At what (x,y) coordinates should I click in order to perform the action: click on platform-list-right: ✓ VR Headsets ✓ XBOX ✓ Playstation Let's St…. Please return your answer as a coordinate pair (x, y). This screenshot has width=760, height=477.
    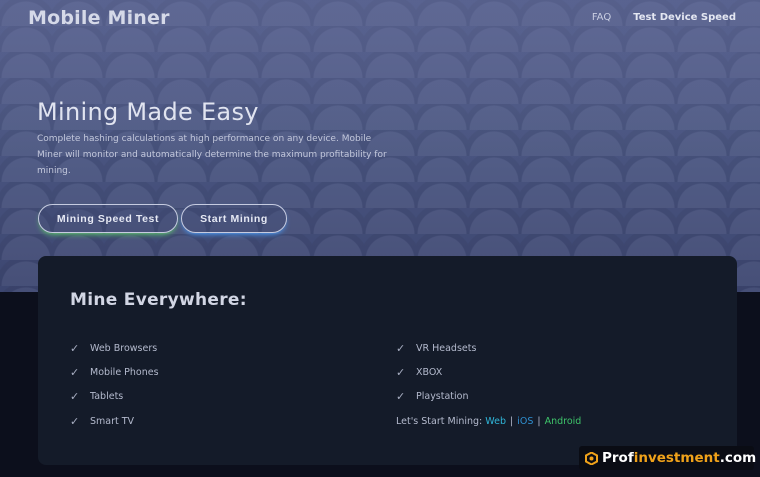
    Looking at the image, I should click on (488, 384).